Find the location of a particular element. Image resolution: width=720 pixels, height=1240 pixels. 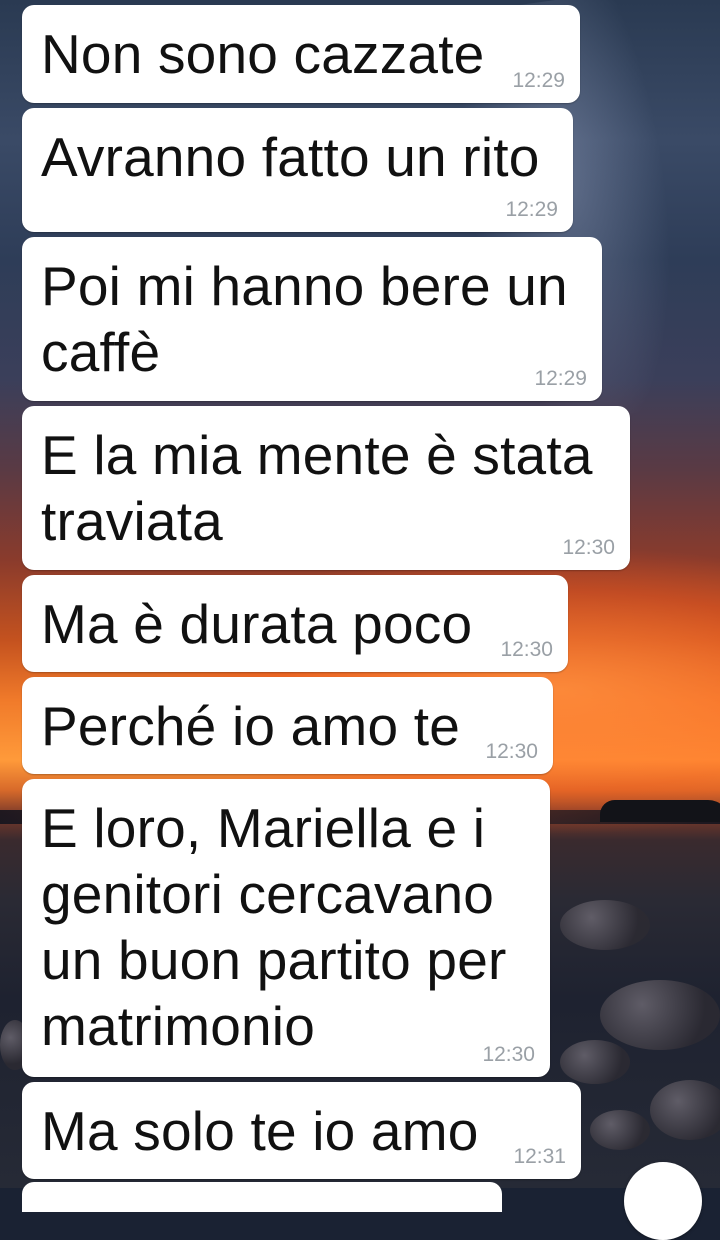

message-text: Ma è durata poco is located at coordinates (257, 624).